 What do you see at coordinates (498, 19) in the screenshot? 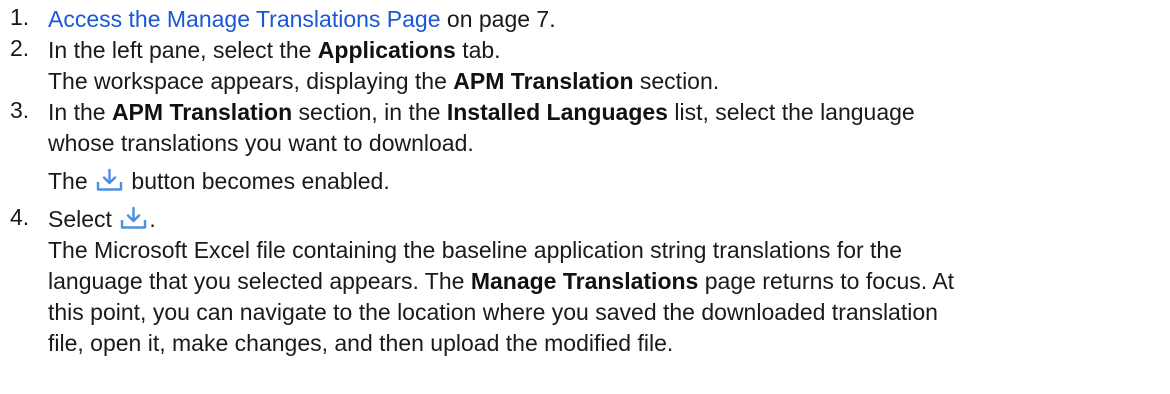
I see `step-1-text: on page 7.` at bounding box center [498, 19].